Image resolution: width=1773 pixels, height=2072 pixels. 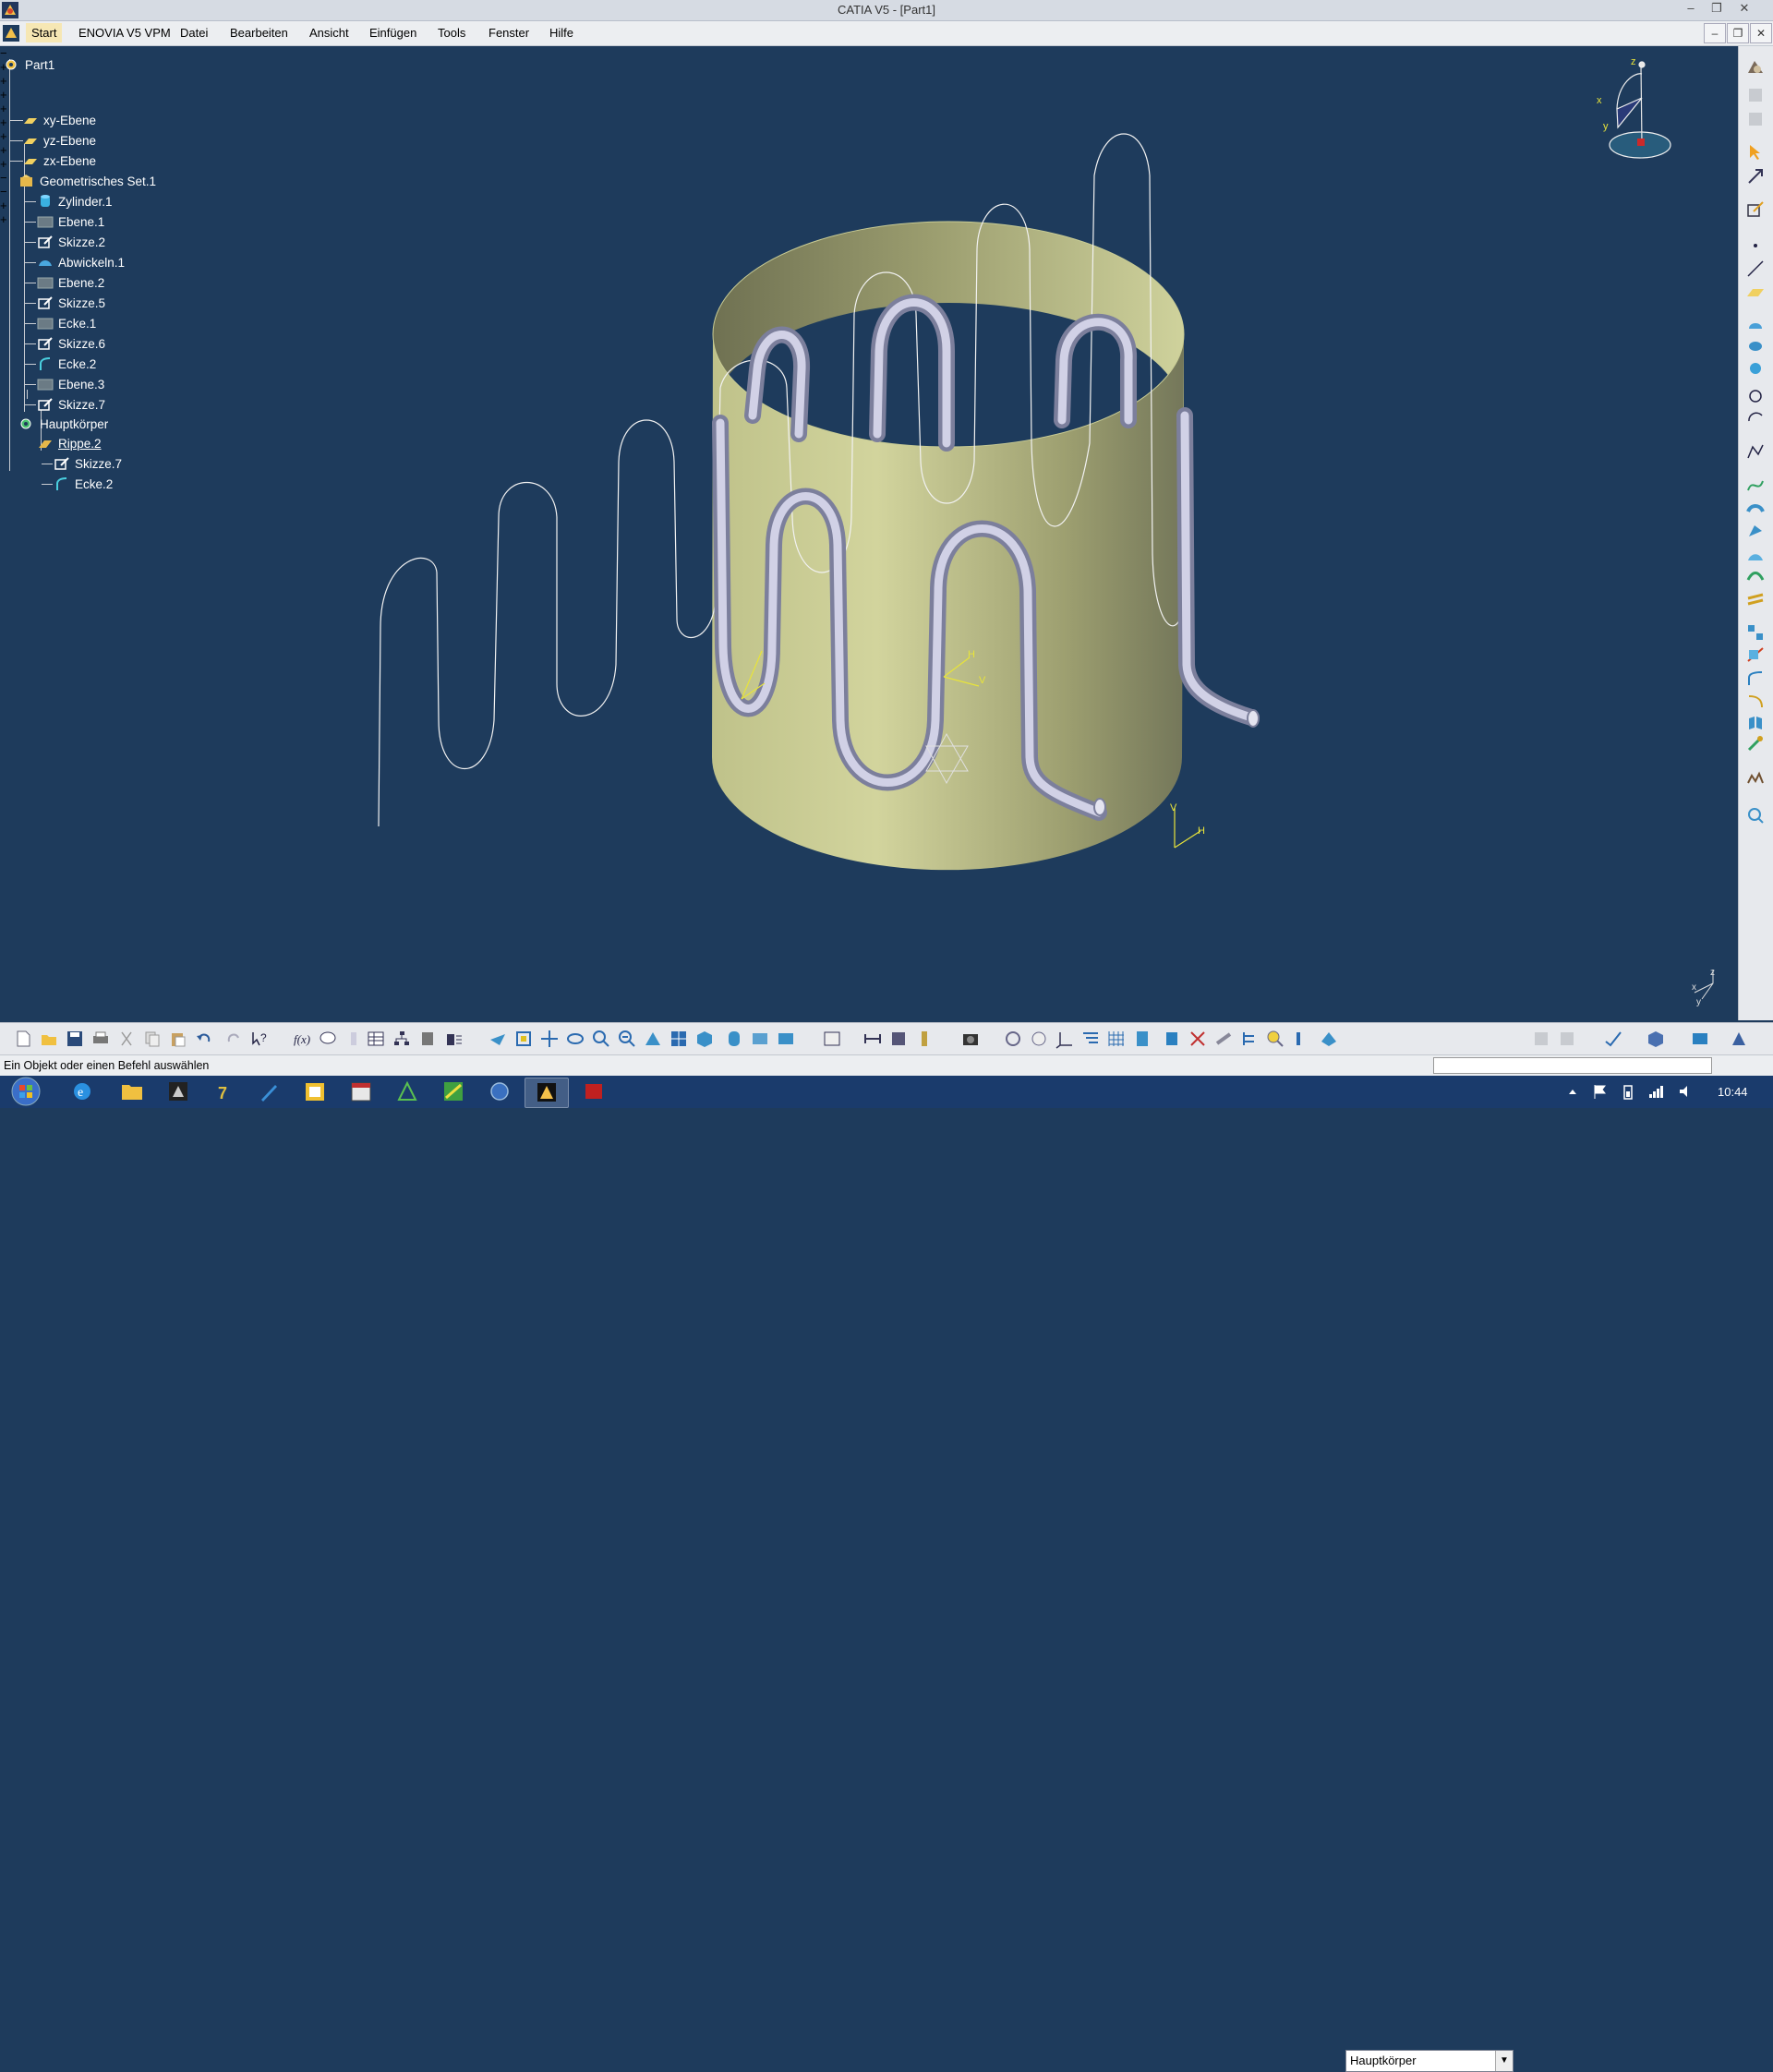 I want to click on measure-item-icon, so click(x=898, y=1039).